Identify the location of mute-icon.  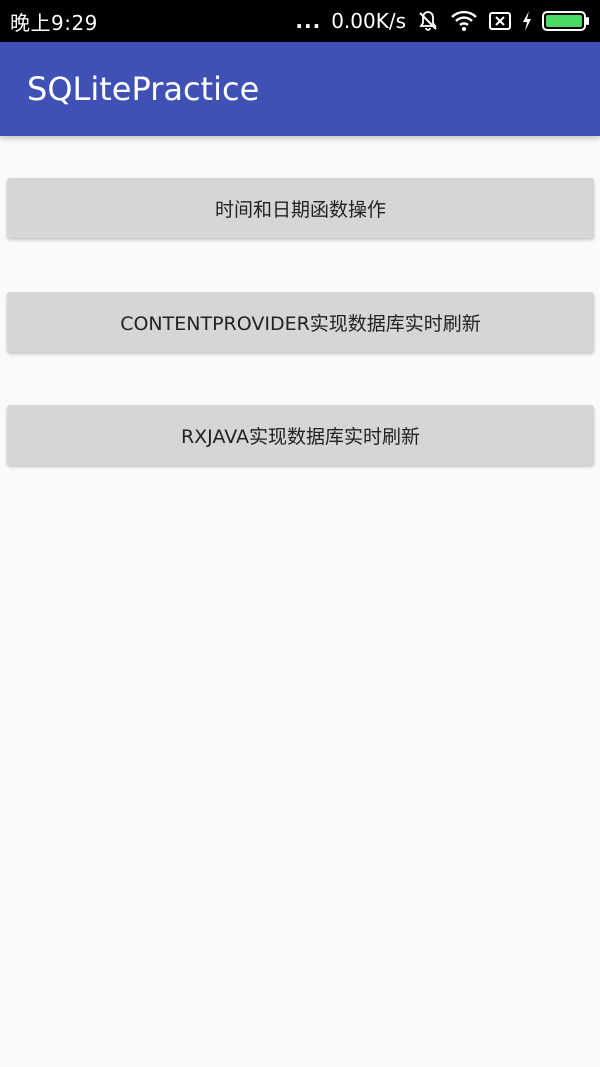
(428, 21).